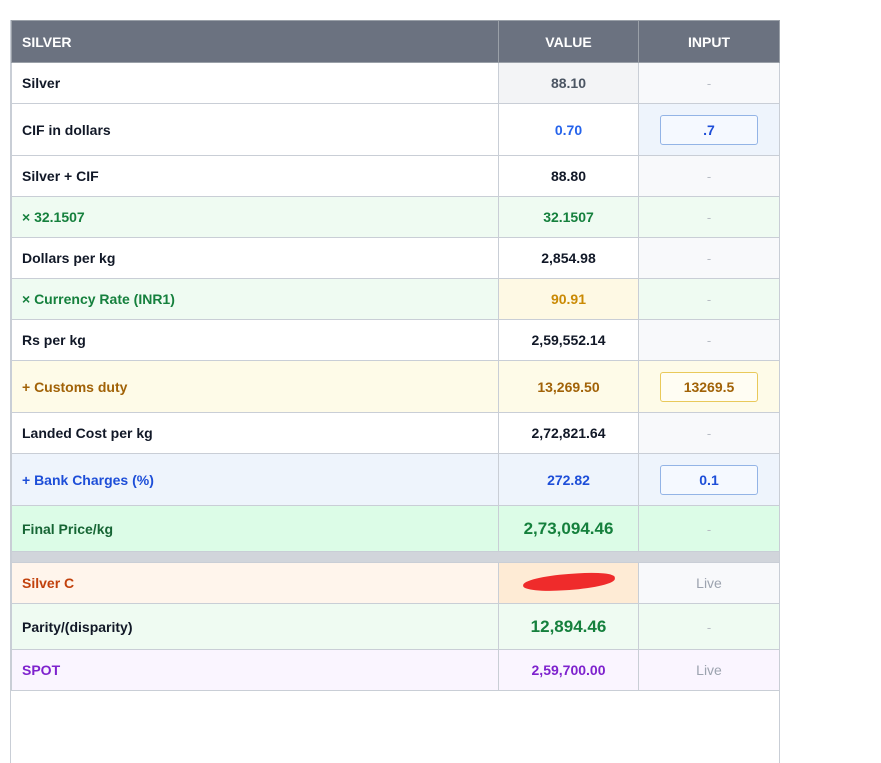 This screenshot has height=763, width=881. I want to click on row-value: 2,72,821.64, so click(568, 433).